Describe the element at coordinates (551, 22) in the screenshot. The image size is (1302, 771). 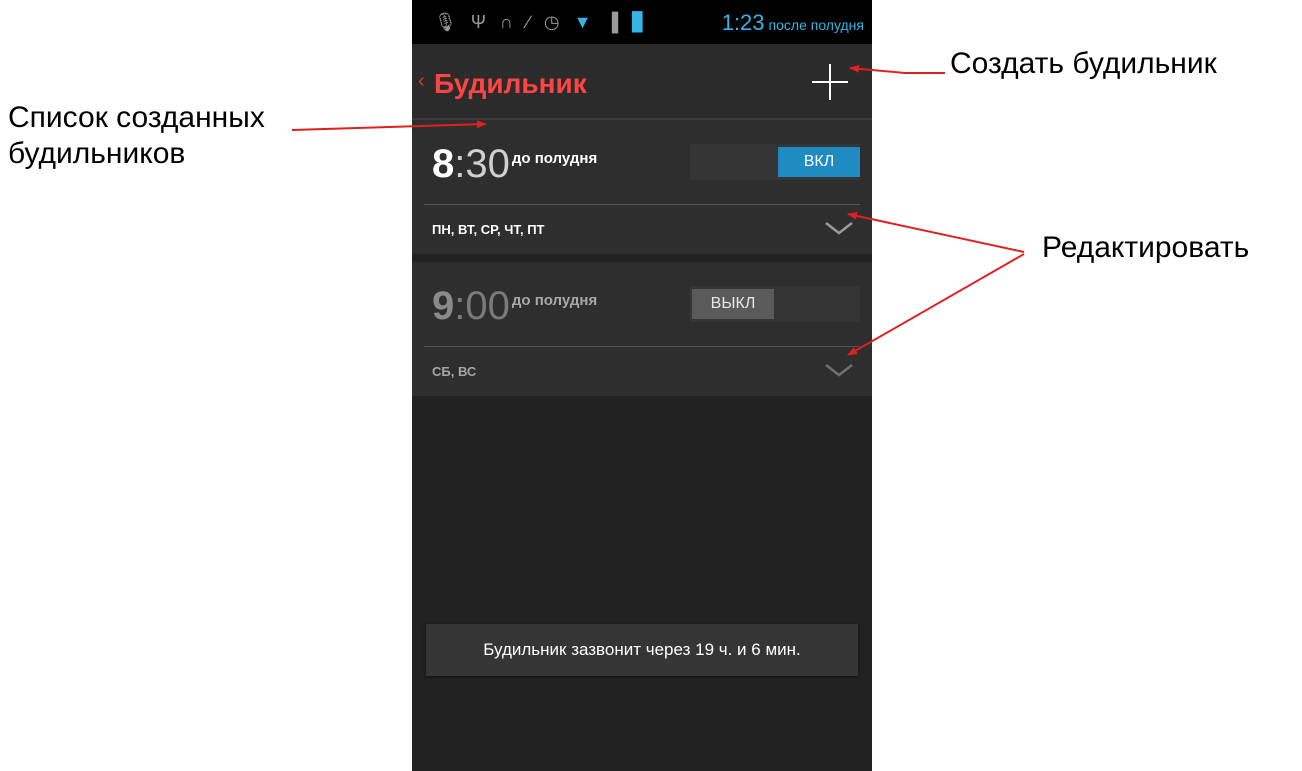
I see `alarm-clock-icon: ◷` at that location.